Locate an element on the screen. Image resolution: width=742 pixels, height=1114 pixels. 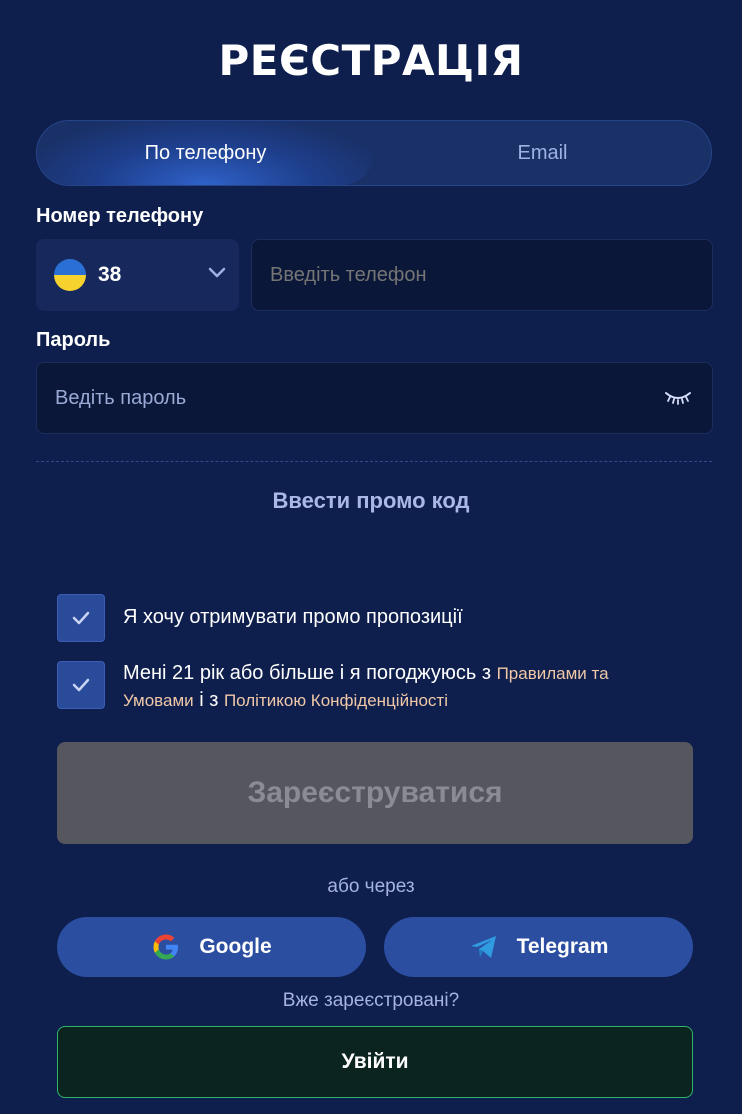
country-code: 38 is located at coordinates (110, 274).